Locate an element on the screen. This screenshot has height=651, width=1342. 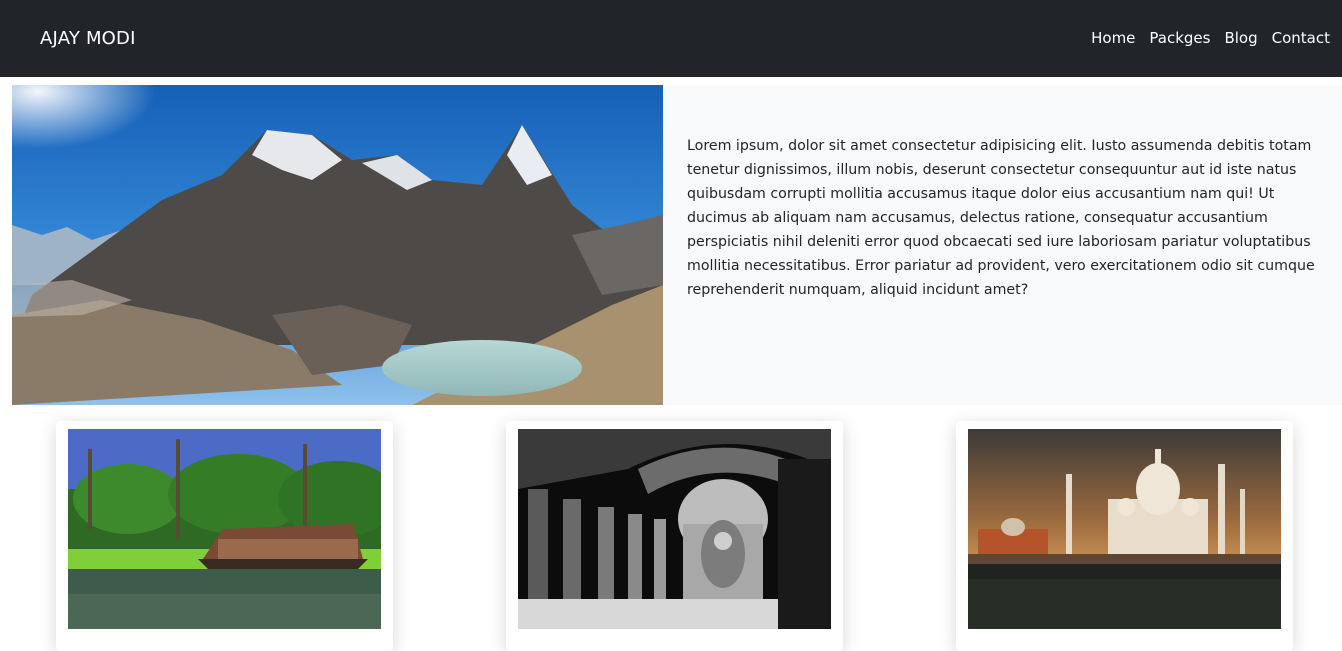
package-card-taj is located at coordinates (1124, 536).